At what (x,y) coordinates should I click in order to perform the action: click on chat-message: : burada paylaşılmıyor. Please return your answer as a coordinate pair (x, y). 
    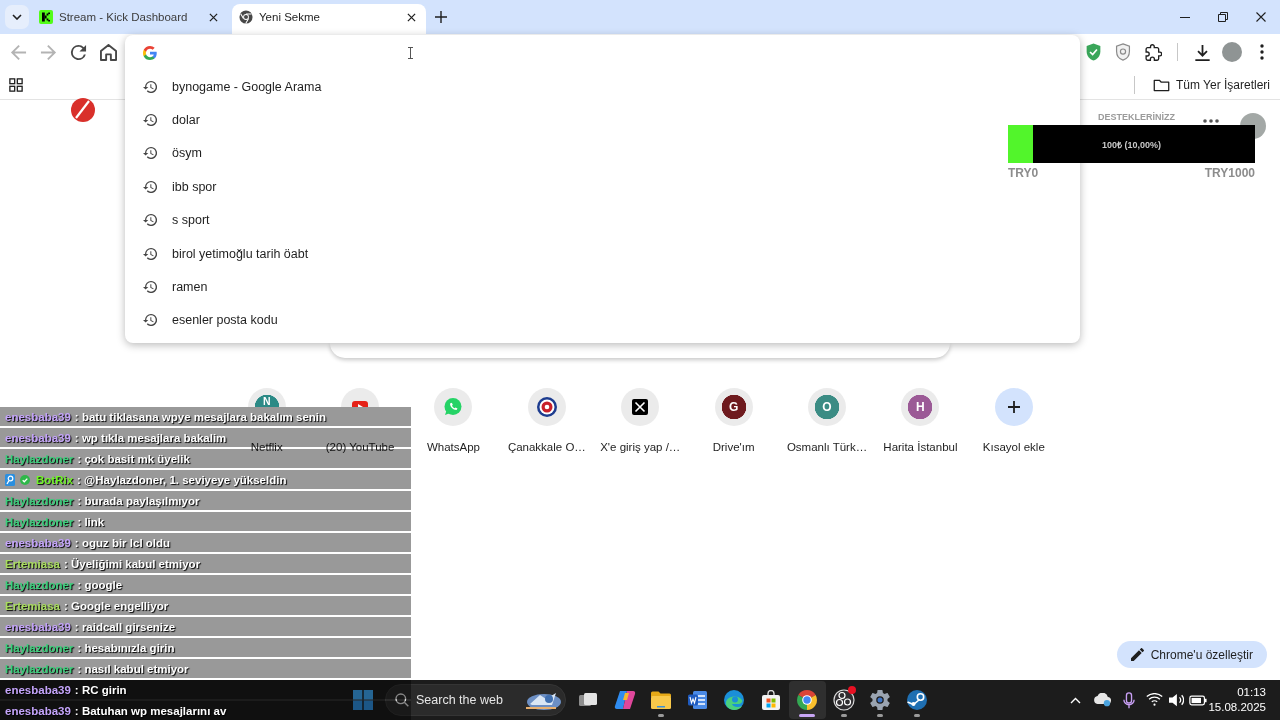
    Looking at the image, I should click on (138, 500).